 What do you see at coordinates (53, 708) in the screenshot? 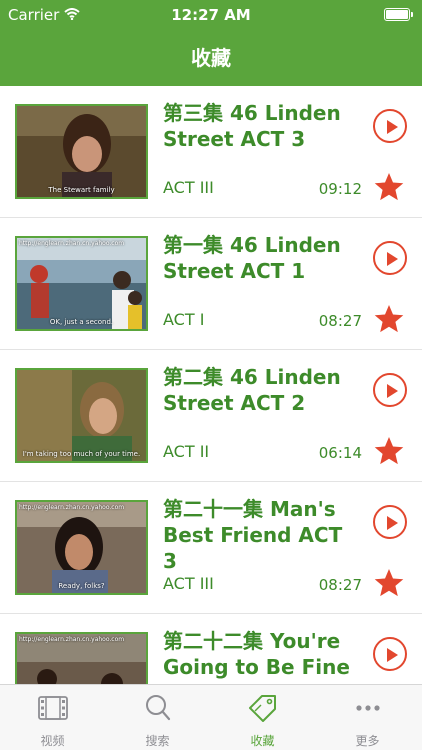
I see `film-icon` at bounding box center [53, 708].